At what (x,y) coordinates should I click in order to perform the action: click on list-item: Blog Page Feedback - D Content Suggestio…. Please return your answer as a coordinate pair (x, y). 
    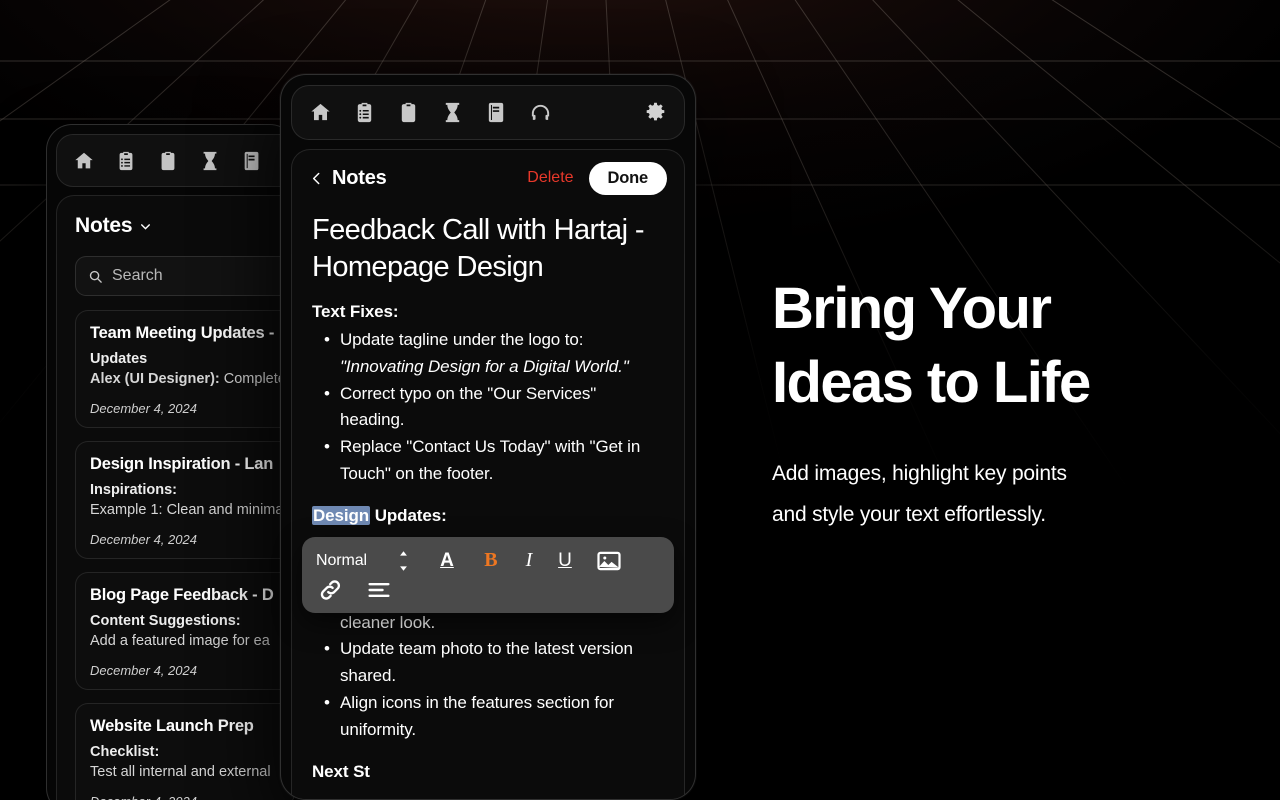
    Looking at the image, I should click on (185, 631).